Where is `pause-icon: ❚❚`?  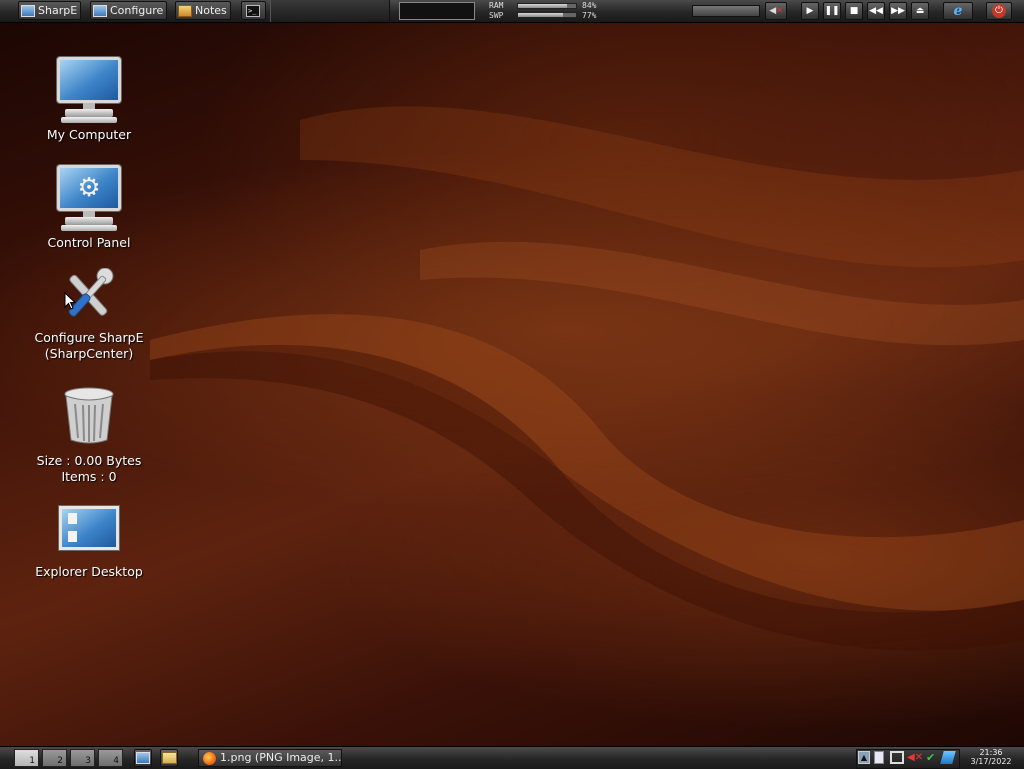
pause-icon: ❚❚ is located at coordinates (832, 11).